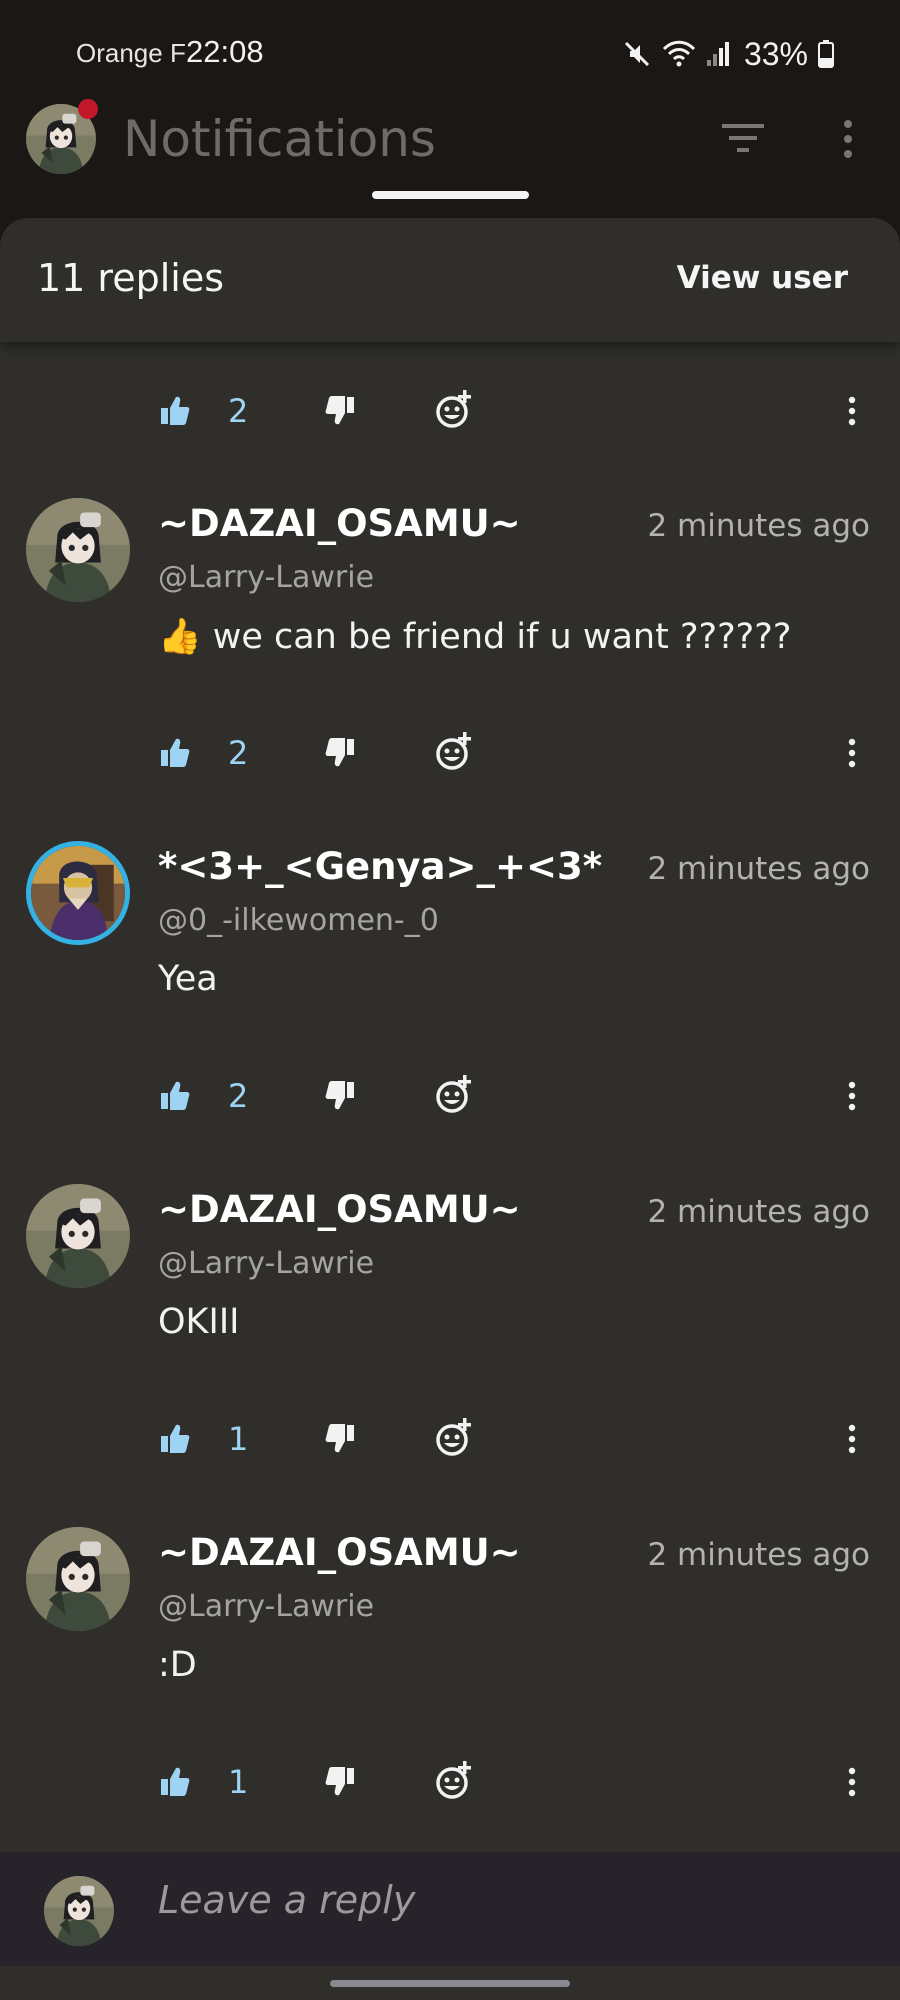 The height and width of the screenshot is (2000, 900). What do you see at coordinates (775, 53) in the screenshot?
I see `battery-percent: 33%` at bounding box center [775, 53].